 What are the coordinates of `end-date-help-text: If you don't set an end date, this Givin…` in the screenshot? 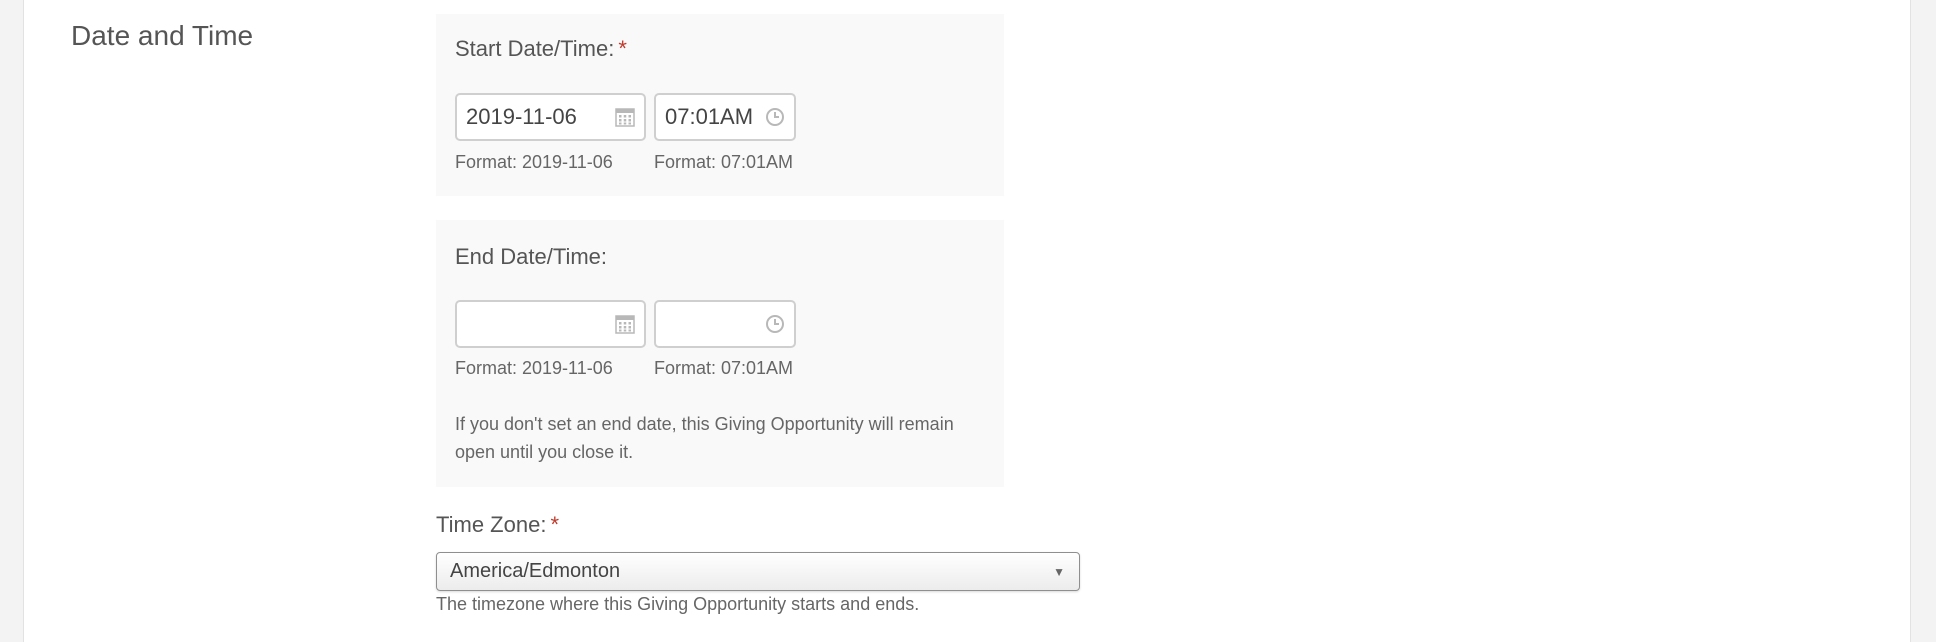 It's located at (704, 438).